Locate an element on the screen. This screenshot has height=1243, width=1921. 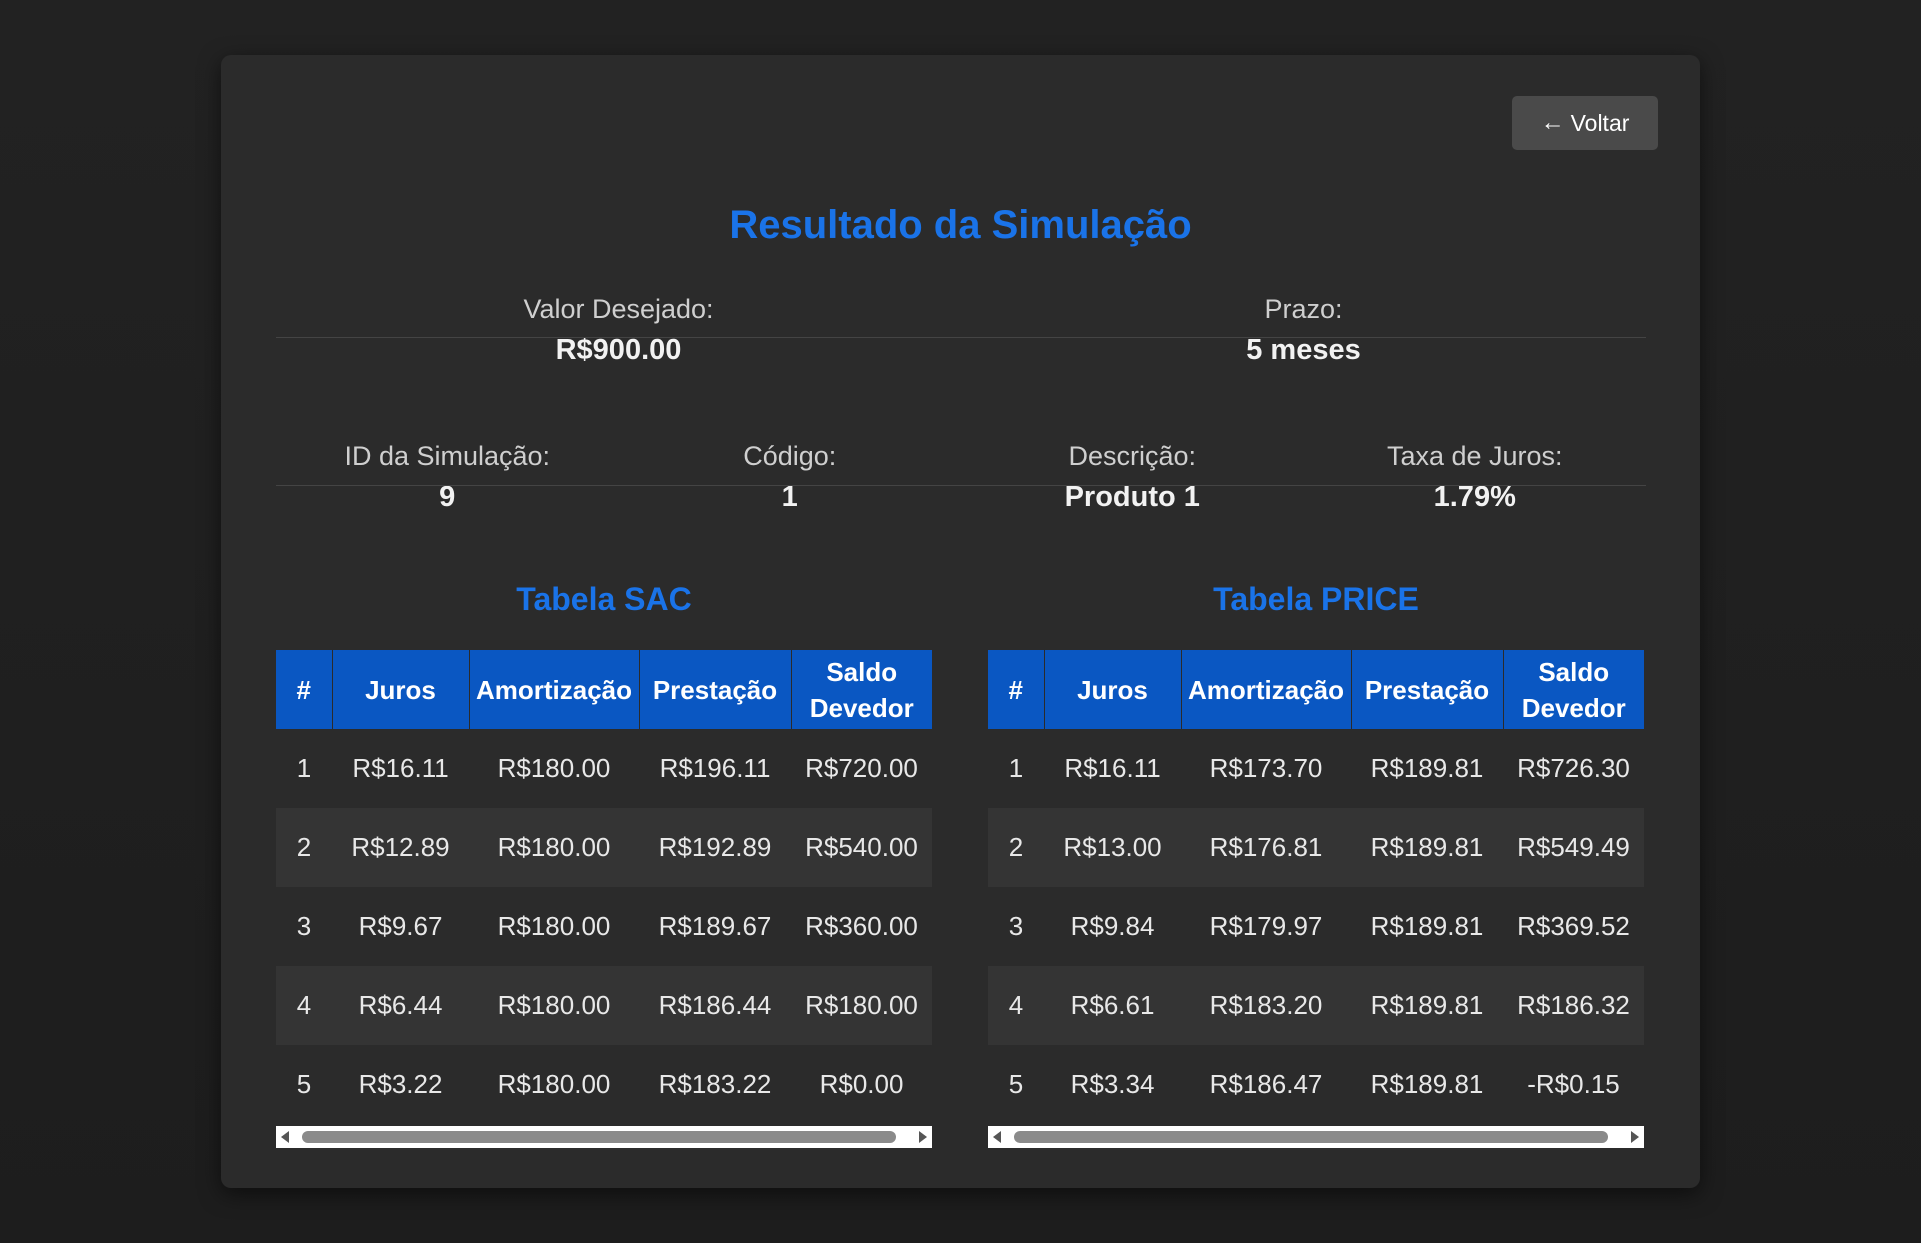
back-button: ← Voltar is located at coordinates (1585, 123).